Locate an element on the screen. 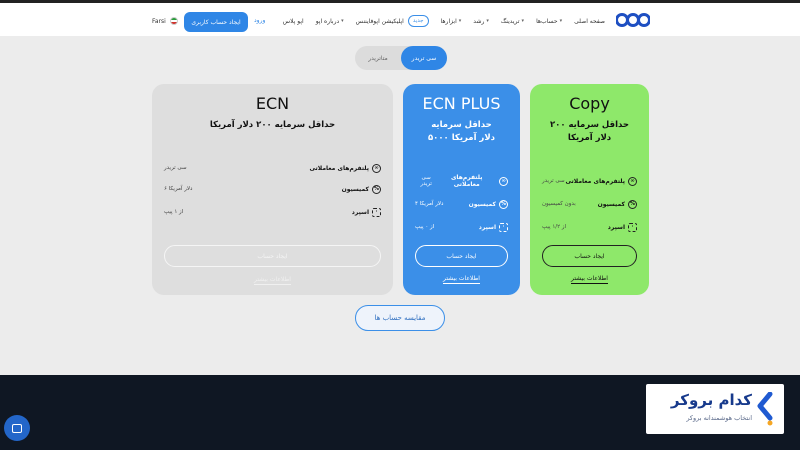 Image resolution: width=800 pixels, height=450 pixels. card-row-commission: بدون کمیسیون کمیسیون% is located at coordinates (589, 204).